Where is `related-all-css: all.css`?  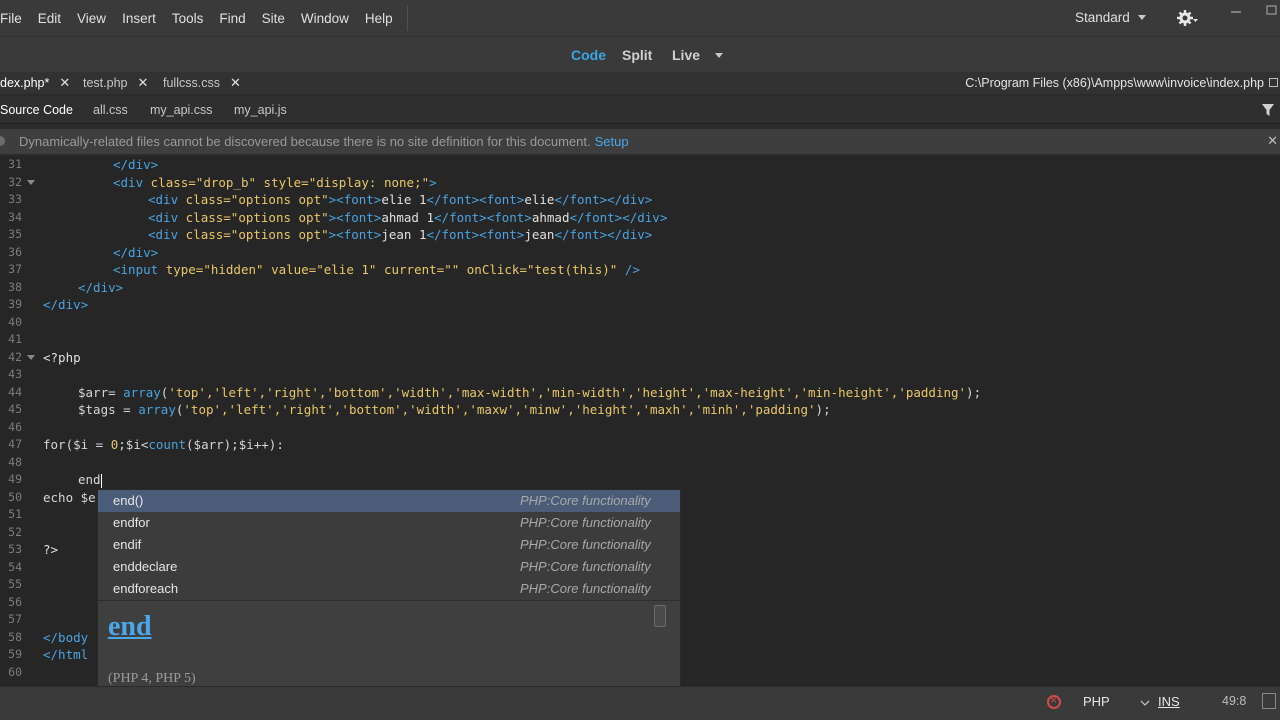 related-all-css: all.css is located at coordinates (110, 110).